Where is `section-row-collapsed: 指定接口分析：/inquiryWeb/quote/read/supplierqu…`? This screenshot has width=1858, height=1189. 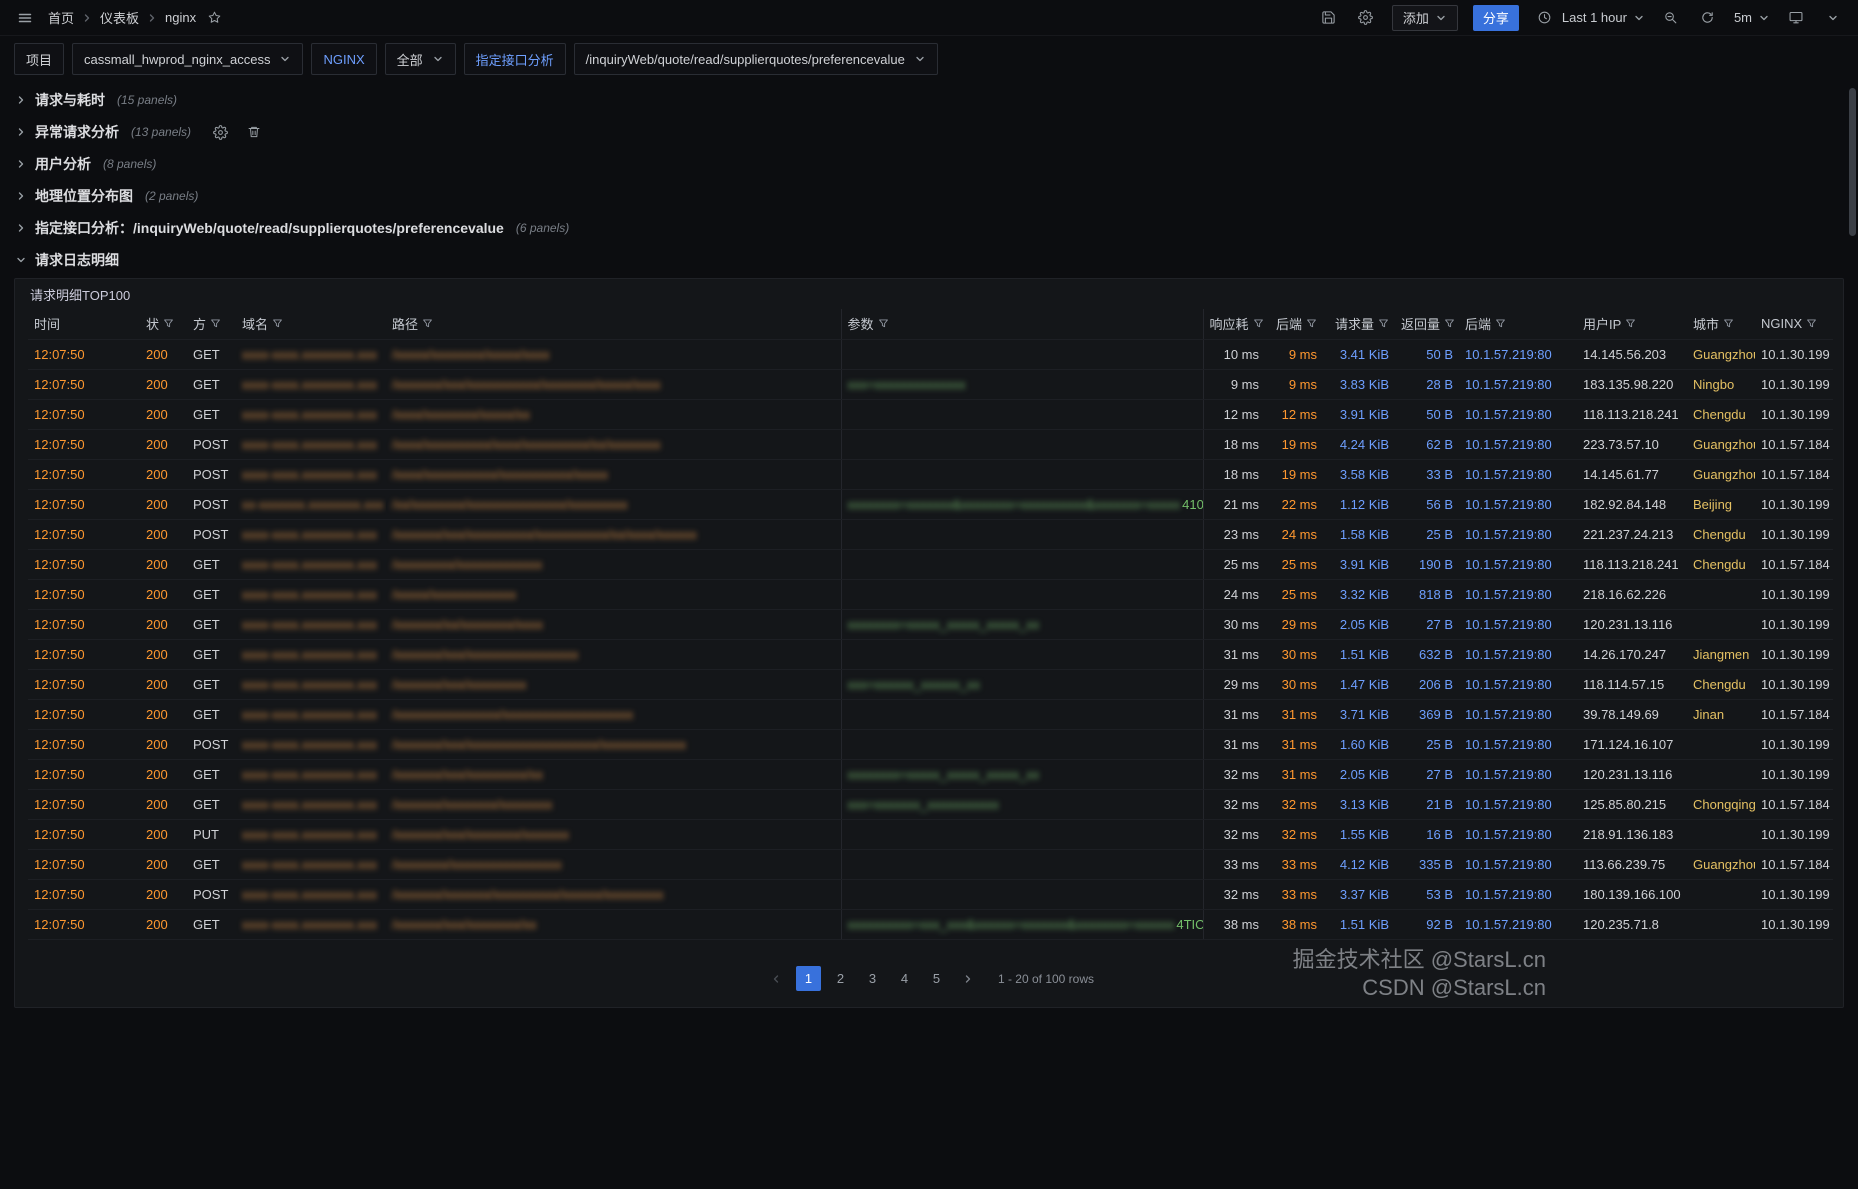
section-row-collapsed: 指定接口分析：/inquiryWeb/quote/read/supplierqu… is located at coordinates (929, 228).